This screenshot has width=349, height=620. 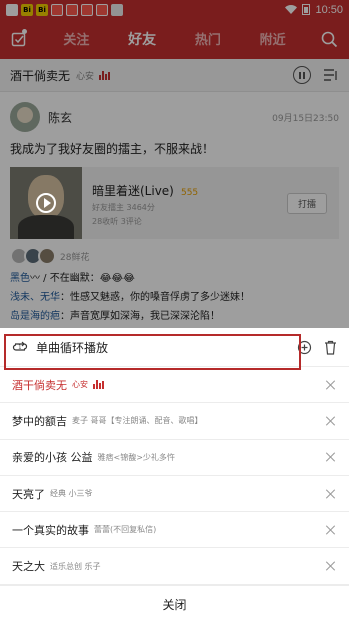 I want to click on queue-item: 天之大 适乐总创 乐子, so click(x=174, y=566).